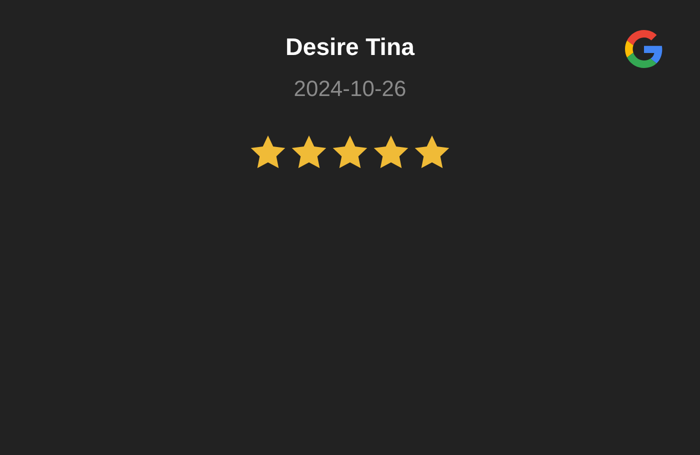 This screenshot has height=455, width=700. Describe the element at coordinates (644, 49) in the screenshot. I see `google-logo-icon` at that location.